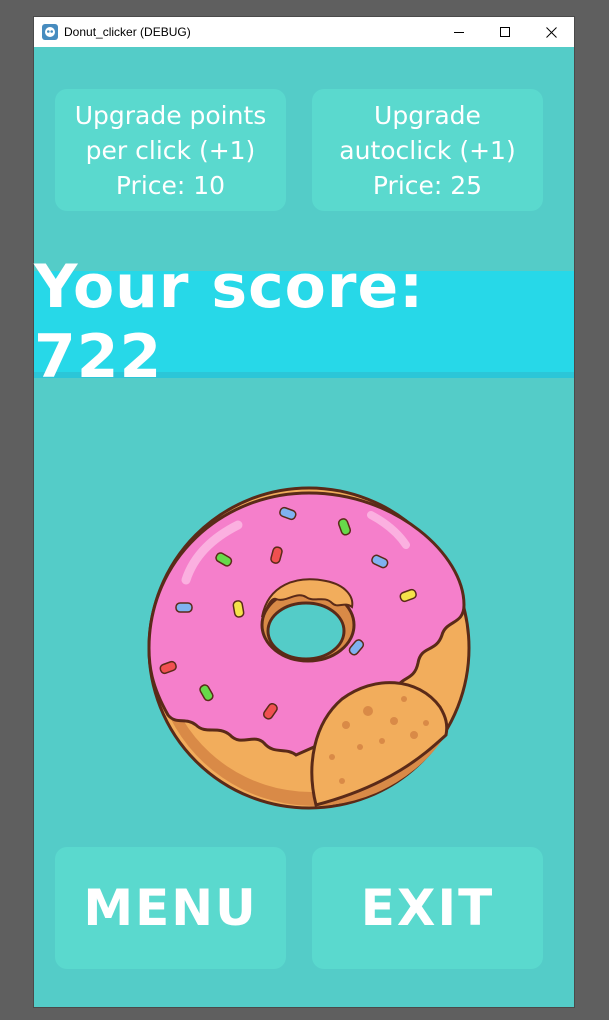 The image size is (609, 1020). I want to click on upgrade-per-click-button: Upgrade points per click (+1) Price: 10, so click(170, 150).